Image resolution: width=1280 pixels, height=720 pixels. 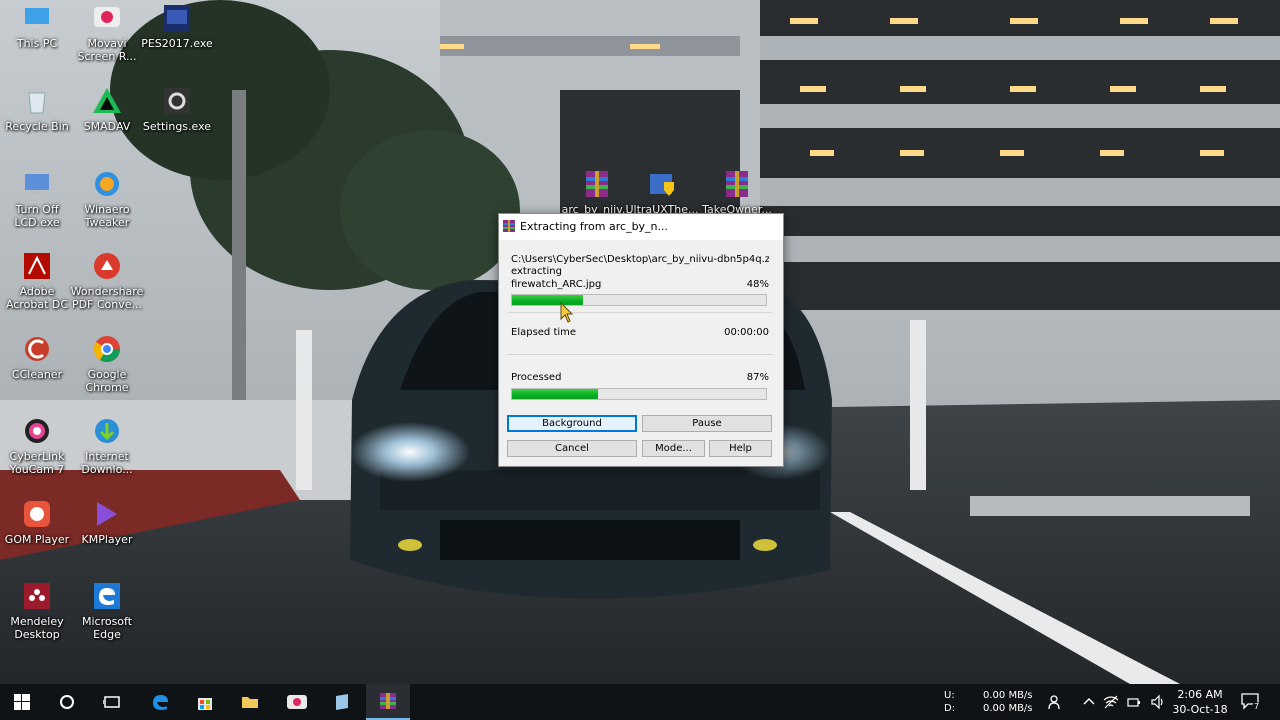 I want to click on movavi-screen-recorder-icon, so click(x=107, y=17).